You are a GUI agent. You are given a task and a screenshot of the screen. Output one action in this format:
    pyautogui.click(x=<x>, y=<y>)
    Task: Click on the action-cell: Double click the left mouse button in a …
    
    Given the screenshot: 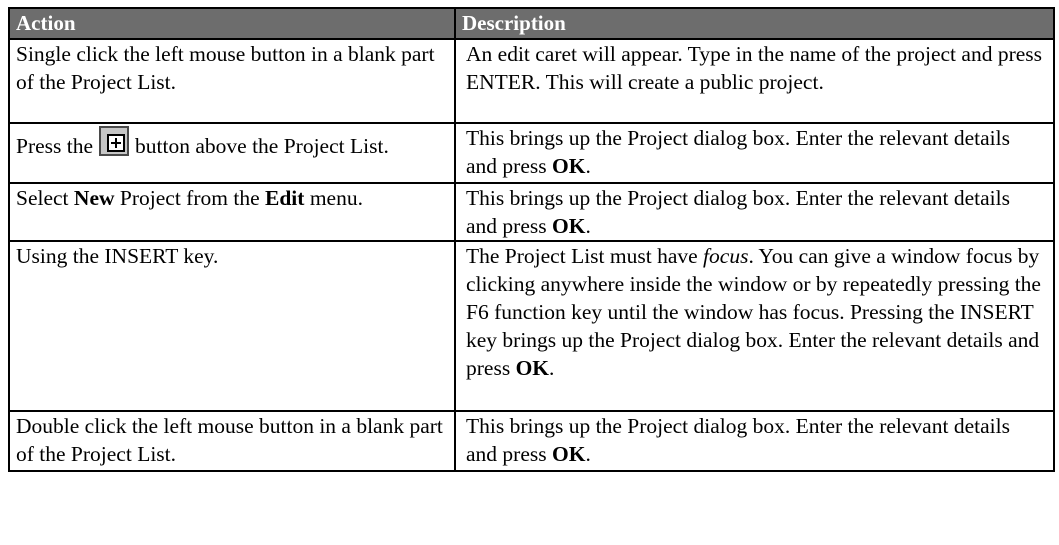 What is the action you would take?
    pyautogui.click(x=232, y=441)
    